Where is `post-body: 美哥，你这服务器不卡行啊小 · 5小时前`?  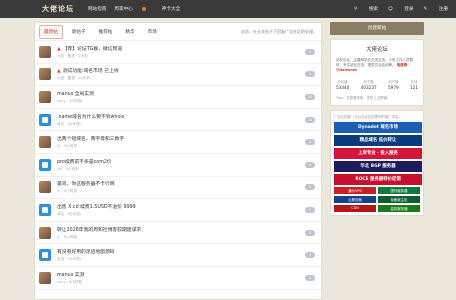
post-body: 美哥，你这服务器不卡行啊小 · 5小时前 is located at coordinates (181, 187).